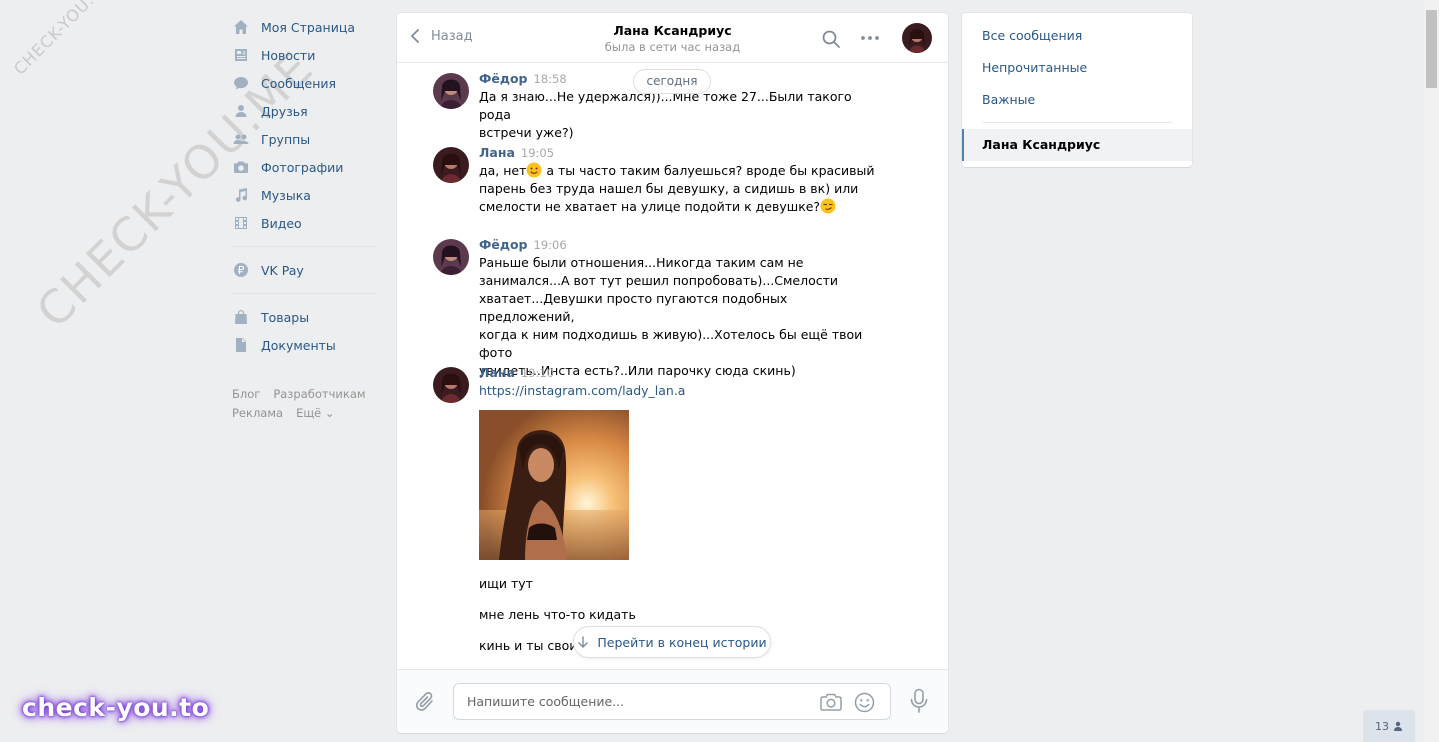 This screenshot has width=1439, height=742. I want to click on news-icon, so click(240, 55).